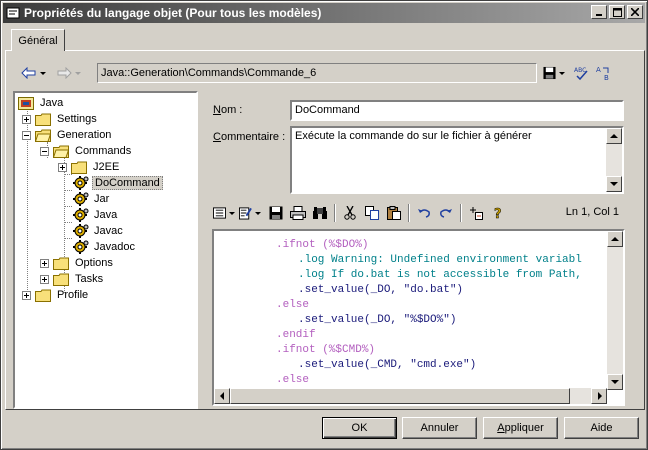 The height and width of the screenshot is (450, 648). I want to click on ok-button: OK, so click(359, 428).